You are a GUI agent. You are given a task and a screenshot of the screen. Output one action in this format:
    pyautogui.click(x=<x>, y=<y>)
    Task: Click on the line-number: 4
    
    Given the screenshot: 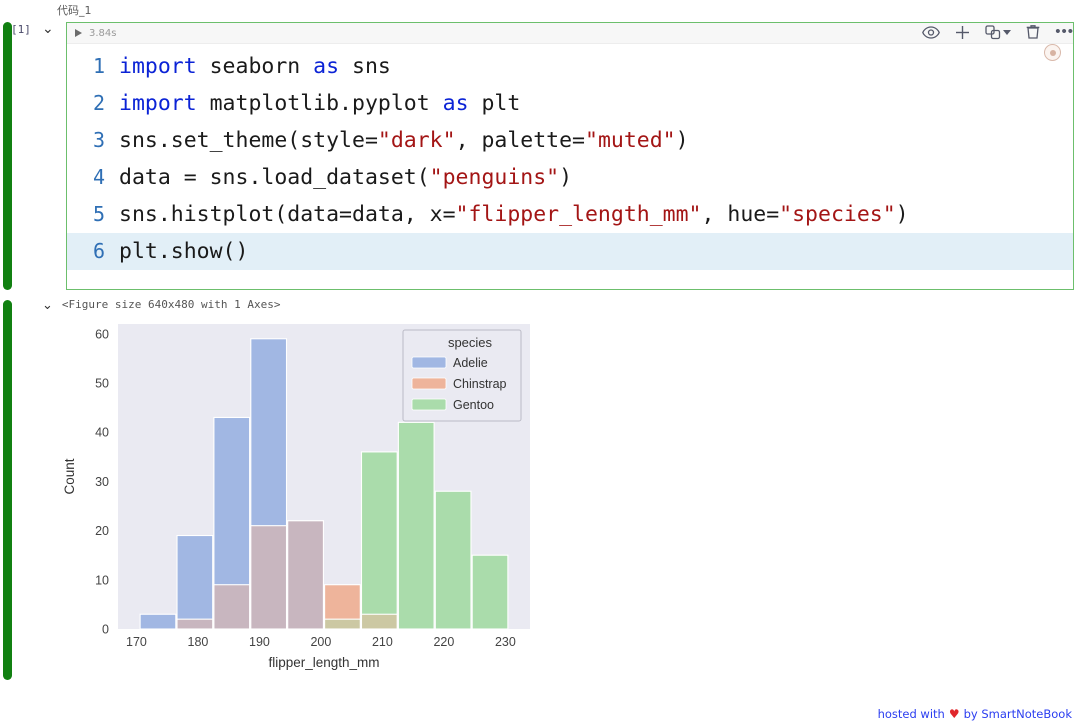 What is the action you would take?
    pyautogui.click(x=98, y=177)
    